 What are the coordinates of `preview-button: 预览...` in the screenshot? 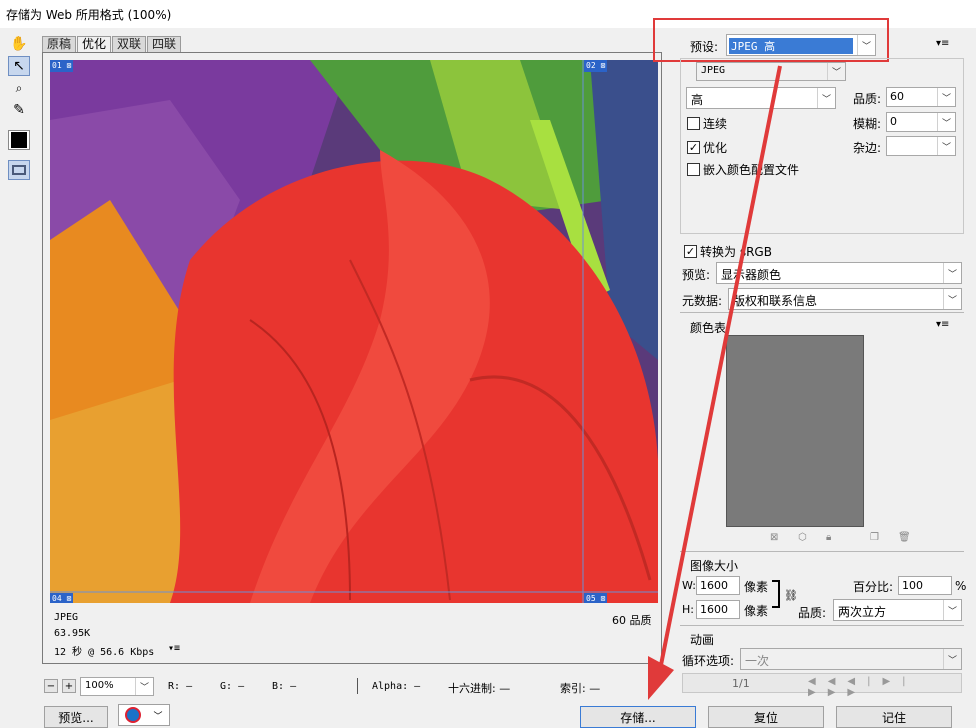 It's located at (76, 717).